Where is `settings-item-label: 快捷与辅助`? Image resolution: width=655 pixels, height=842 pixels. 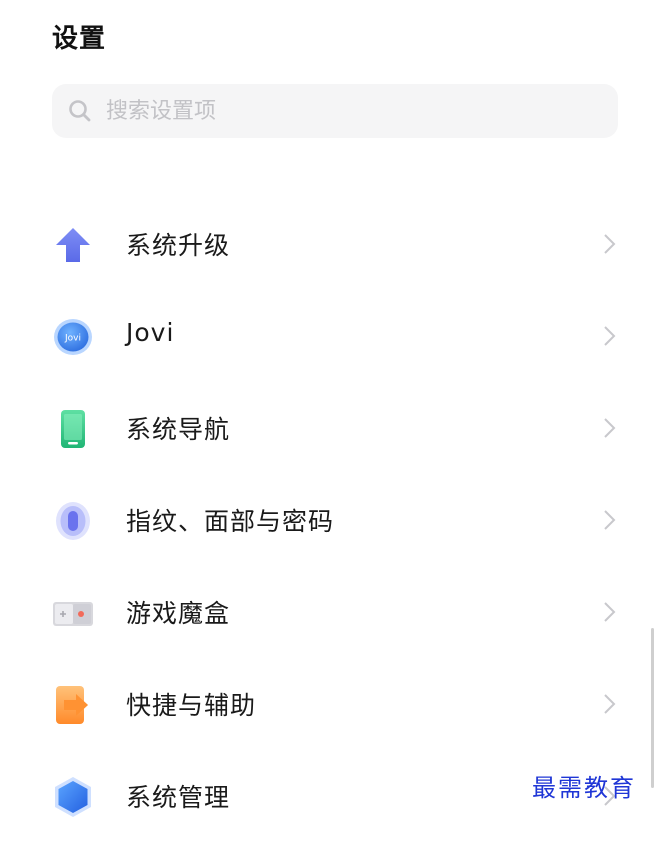 settings-item-label: 快捷与辅助 is located at coordinates (191, 705).